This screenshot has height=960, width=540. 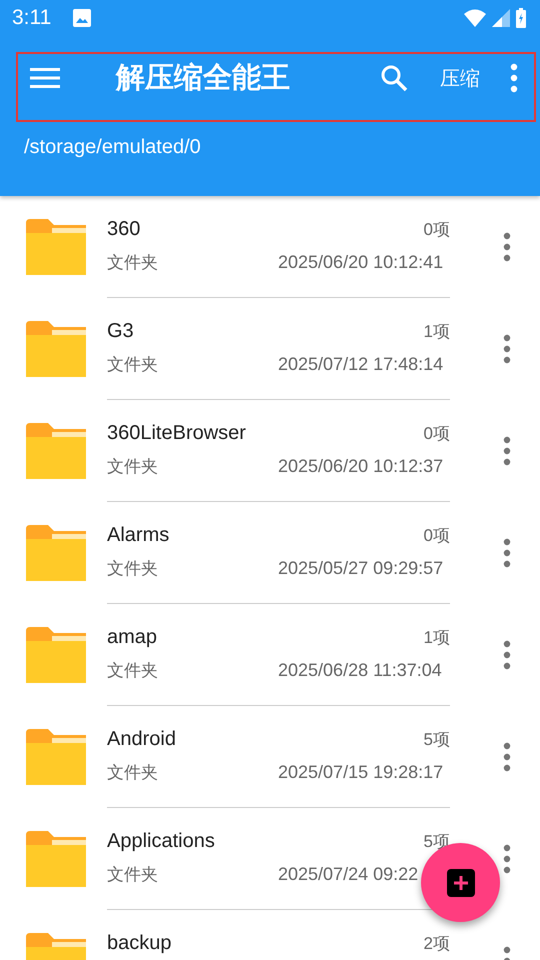 What do you see at coordinates (521, 18) in the screenshot?
I see `battery-icon` at bounding box center [521, 18].